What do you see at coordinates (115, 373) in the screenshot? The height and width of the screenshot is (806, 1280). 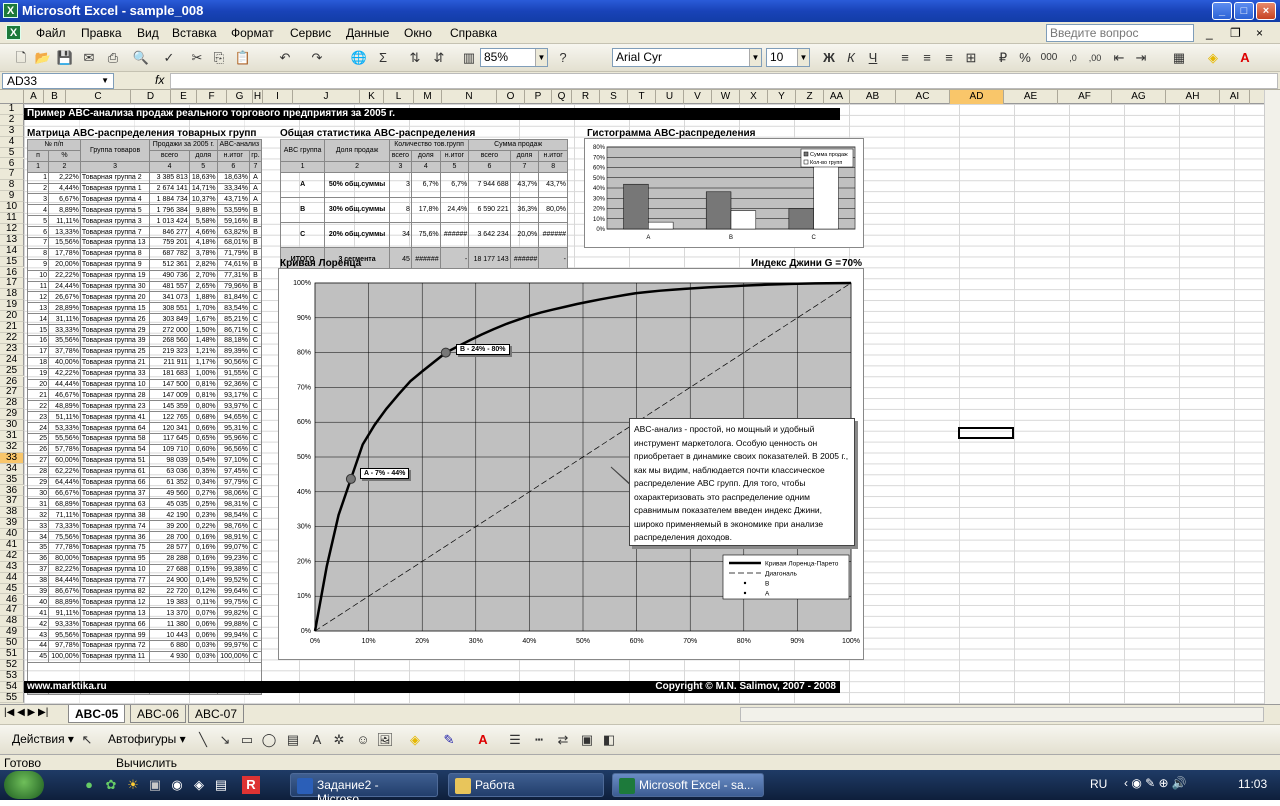 I see `mx-cell: Товарная группа 33` at bounding box center [115, 373].